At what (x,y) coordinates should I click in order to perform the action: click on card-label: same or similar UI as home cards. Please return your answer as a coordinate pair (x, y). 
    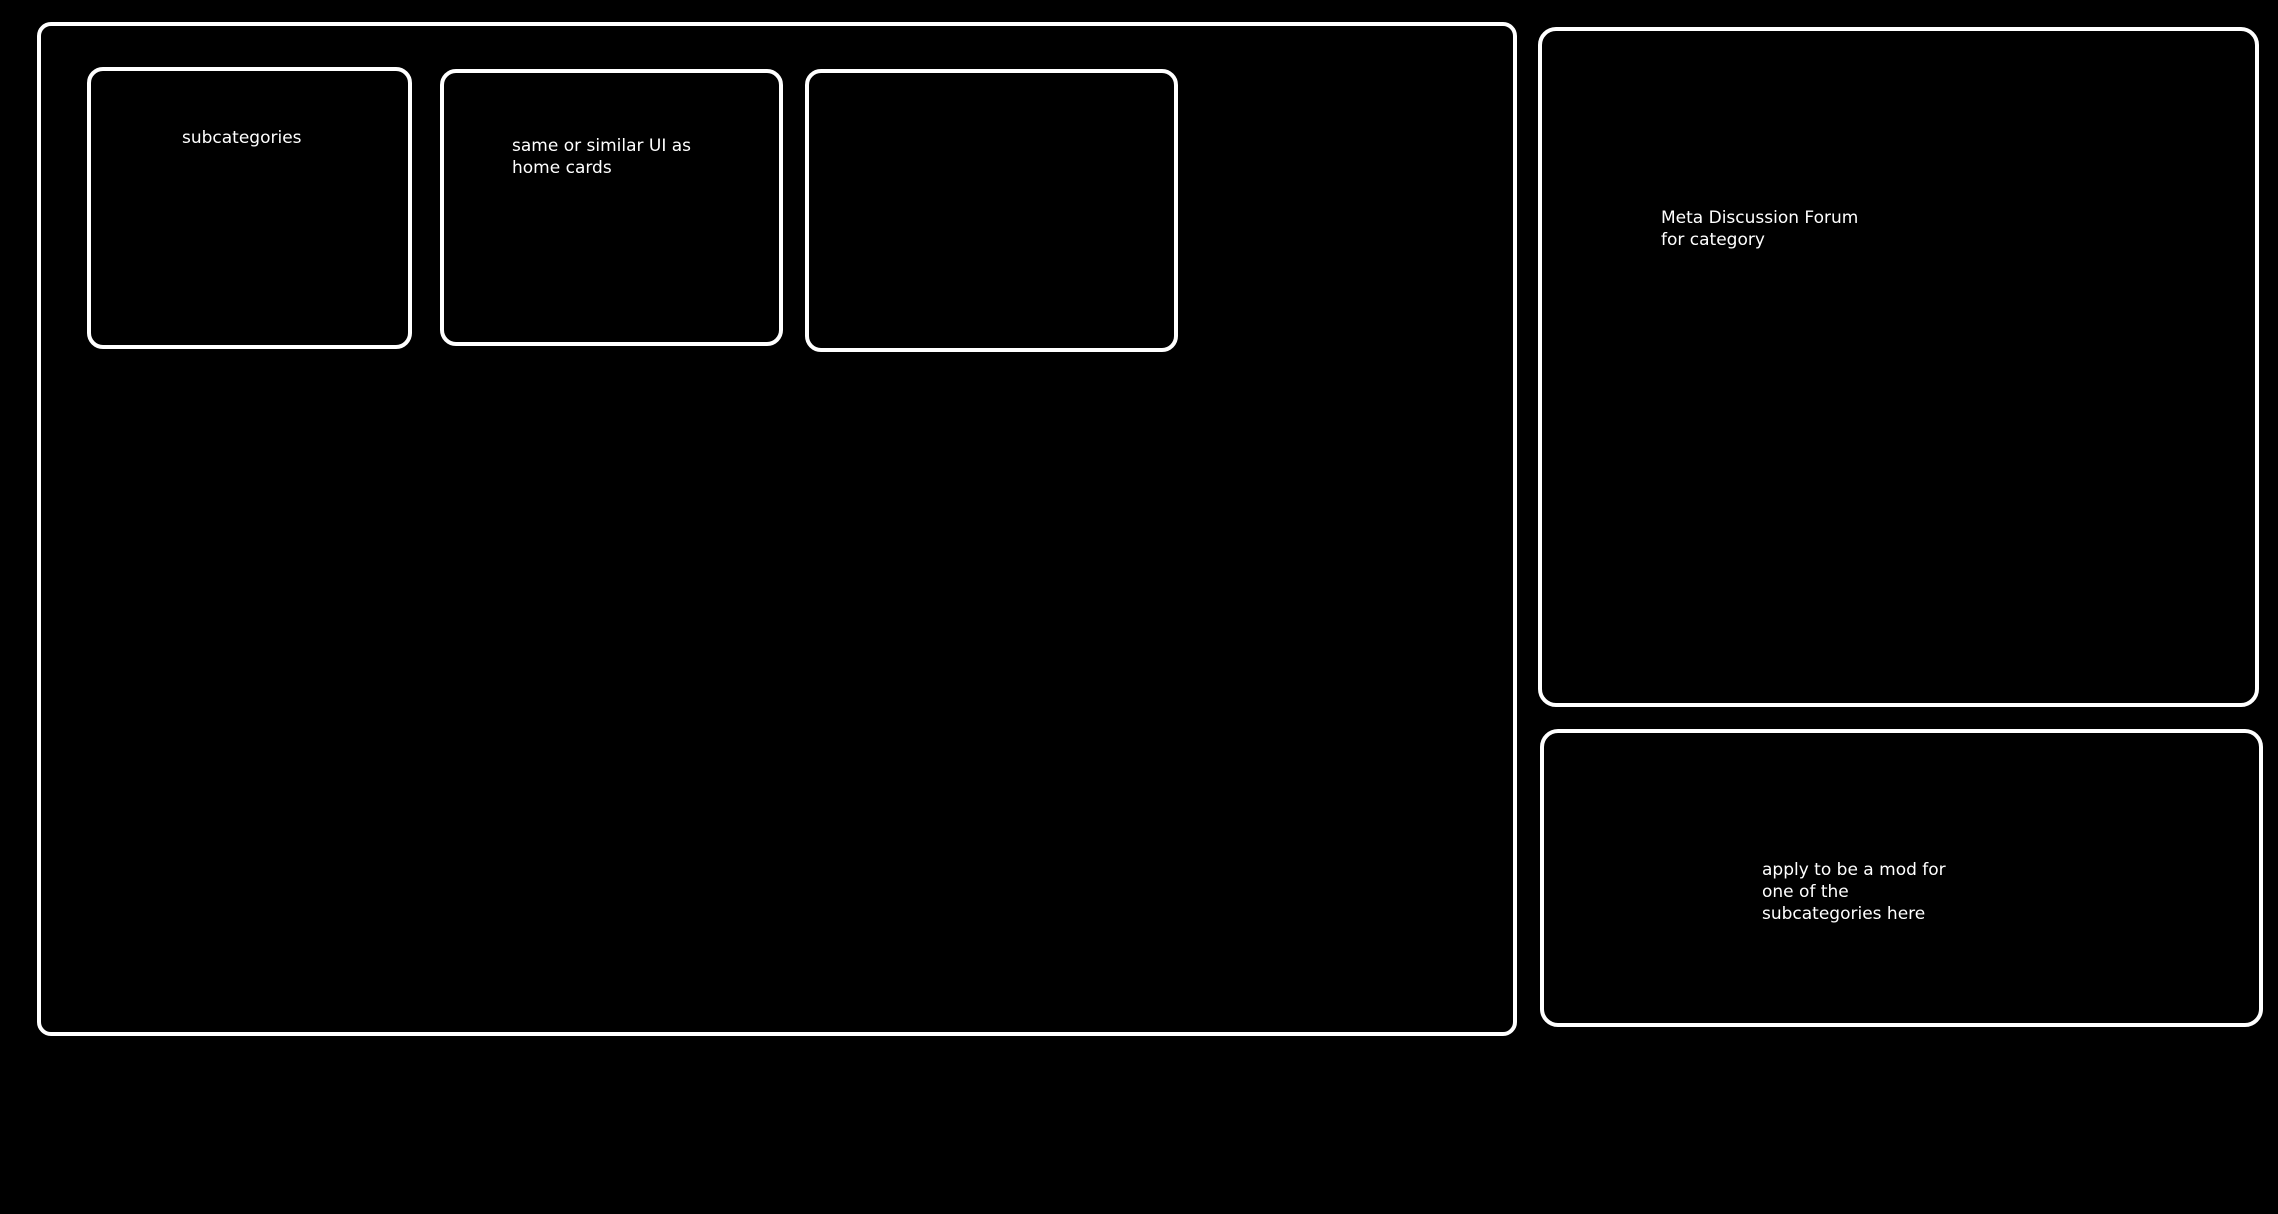
    Looking at the image, I should click on (602, 157).